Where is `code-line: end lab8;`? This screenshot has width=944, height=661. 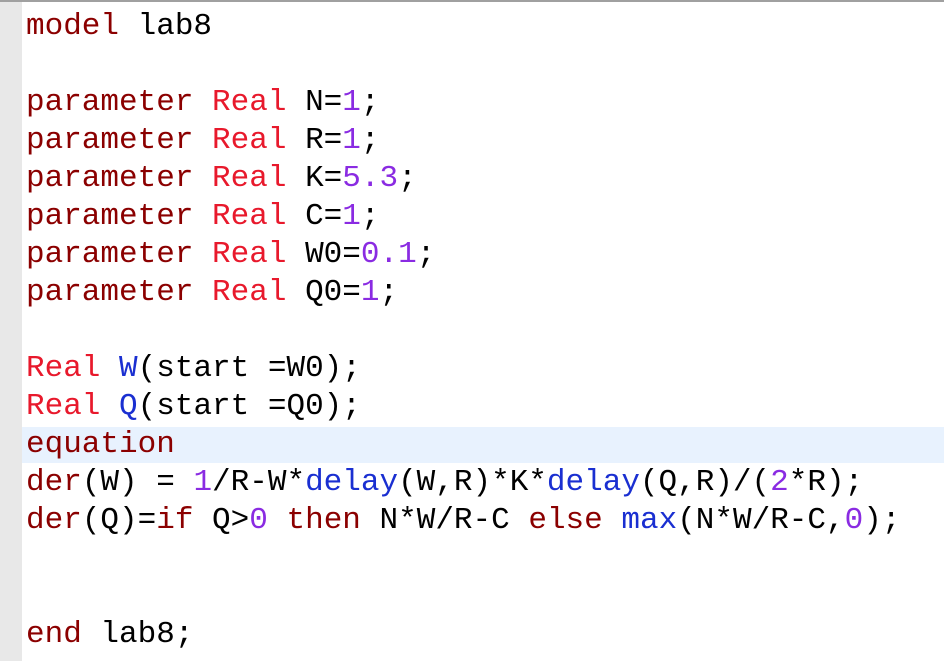
code-line: end lab8; is located at coordinates (485, 635).